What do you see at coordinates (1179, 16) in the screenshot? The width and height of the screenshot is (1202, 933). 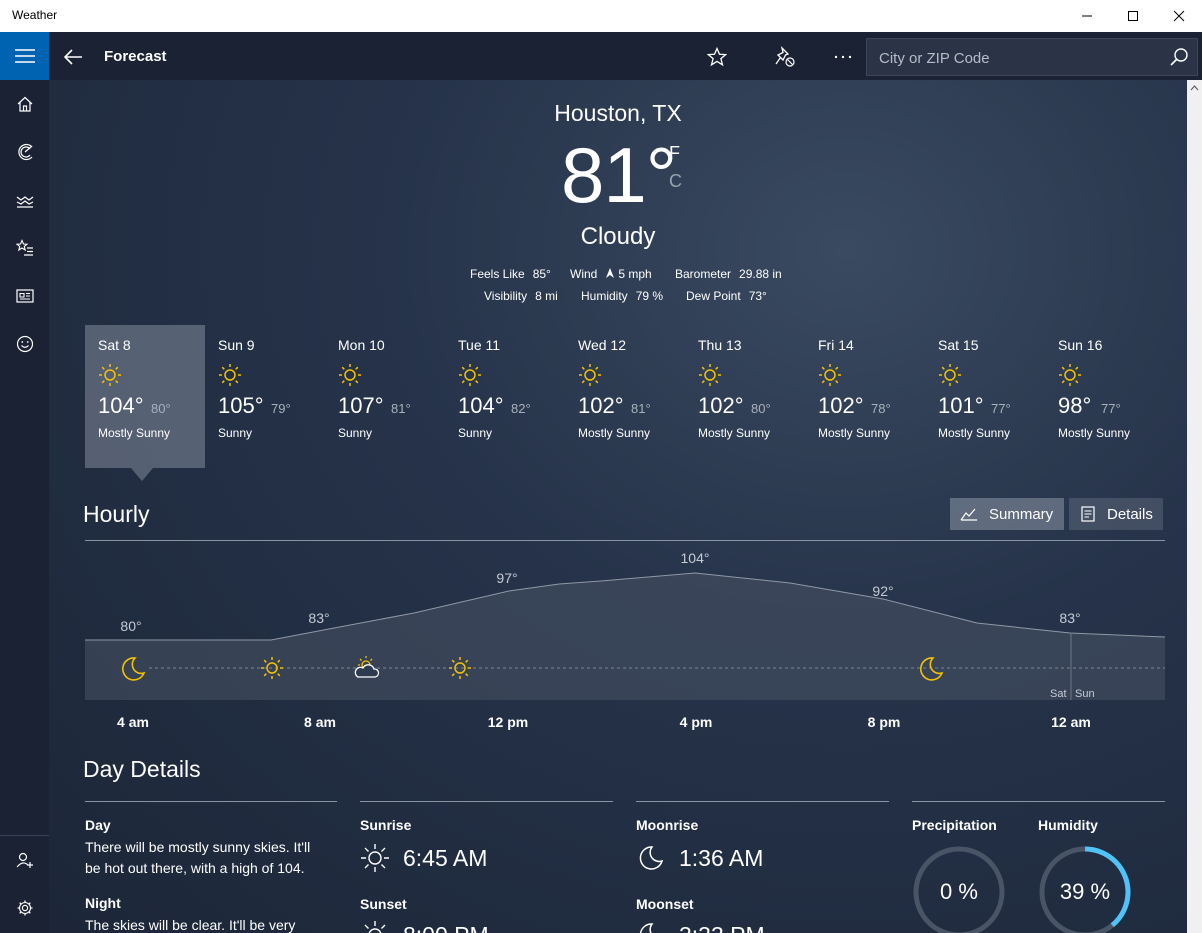 I see `close-button` at bounding box center [1179, 16].